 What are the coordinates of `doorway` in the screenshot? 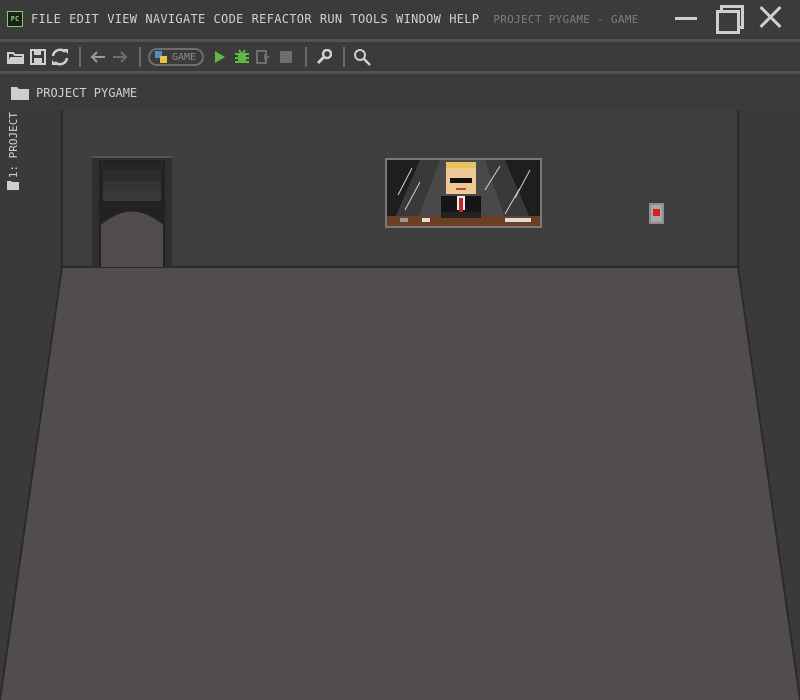 It's located at (132, 211).